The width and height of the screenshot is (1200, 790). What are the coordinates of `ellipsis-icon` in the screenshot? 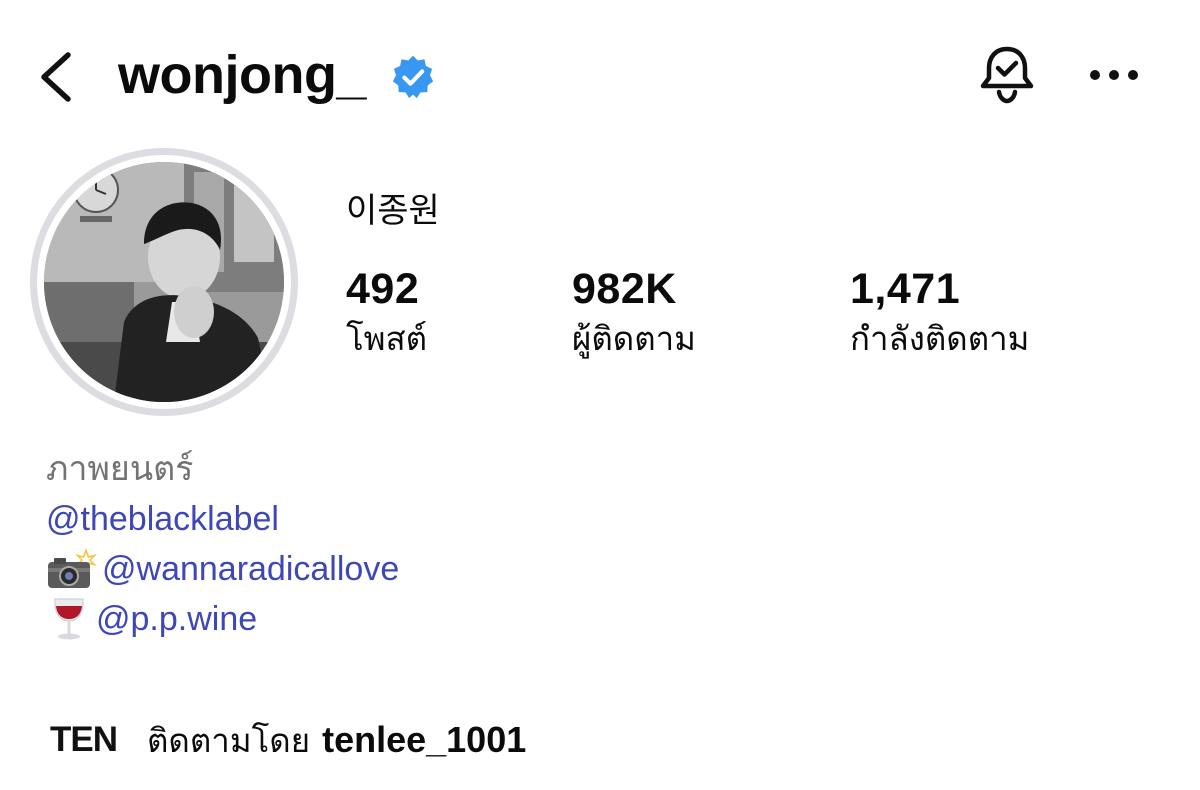 It's located at (1114, 75).